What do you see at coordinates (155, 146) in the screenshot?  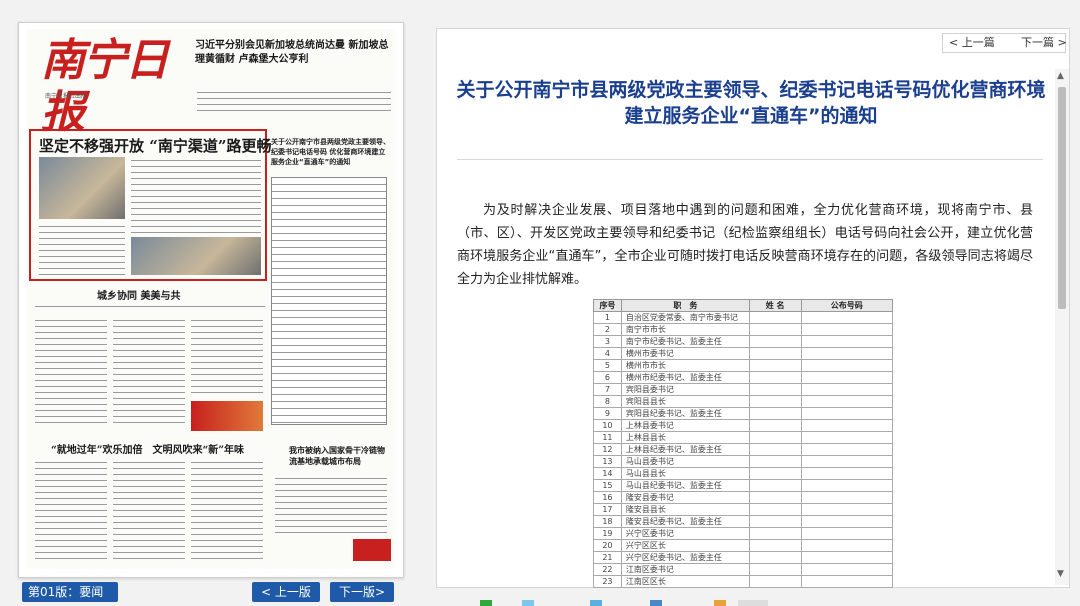 I see `lead-story-title: 坚定不移强开放 “南宁渠道”路更畅` at bounding box center [155, 146].